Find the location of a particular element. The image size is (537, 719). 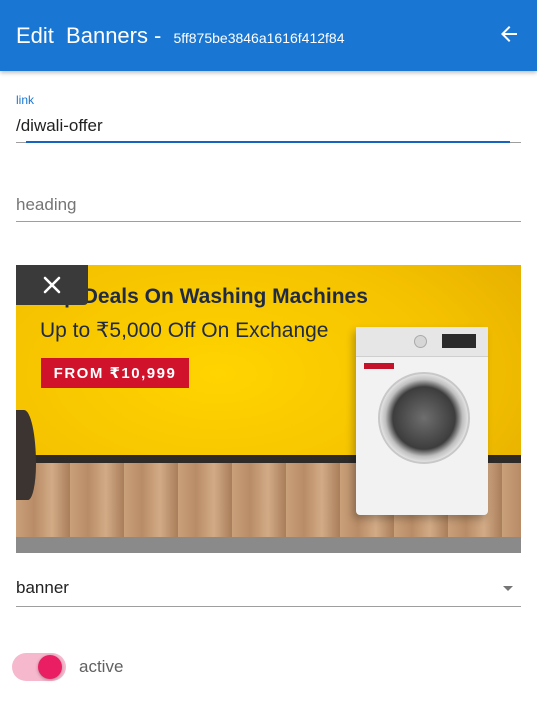

back-button is located at coordinates (509, 34).